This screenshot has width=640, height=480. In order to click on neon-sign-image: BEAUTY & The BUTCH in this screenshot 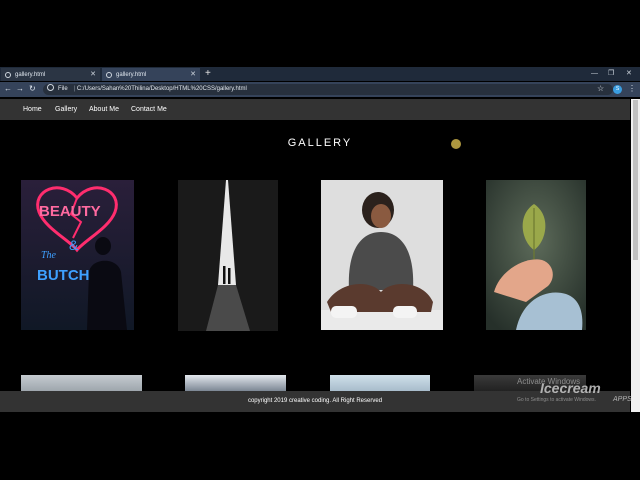, I will do `click(77, 255)`.